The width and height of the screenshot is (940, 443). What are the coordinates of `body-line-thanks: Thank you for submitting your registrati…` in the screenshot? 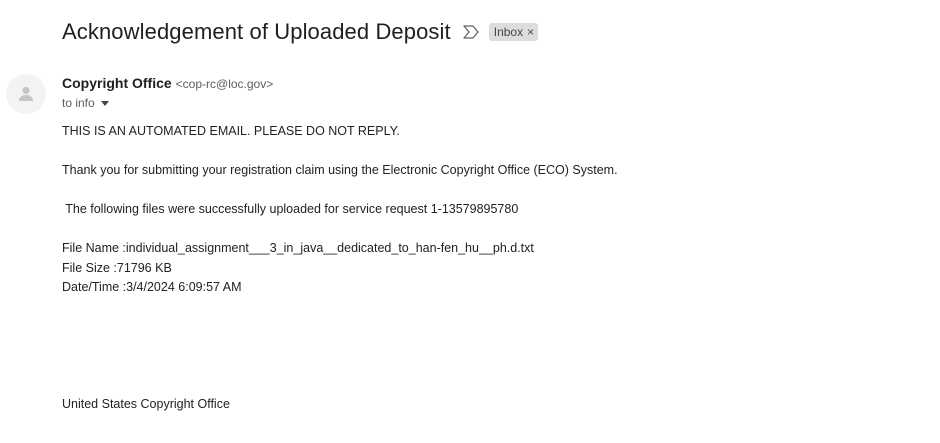 It's located at (340, 170).